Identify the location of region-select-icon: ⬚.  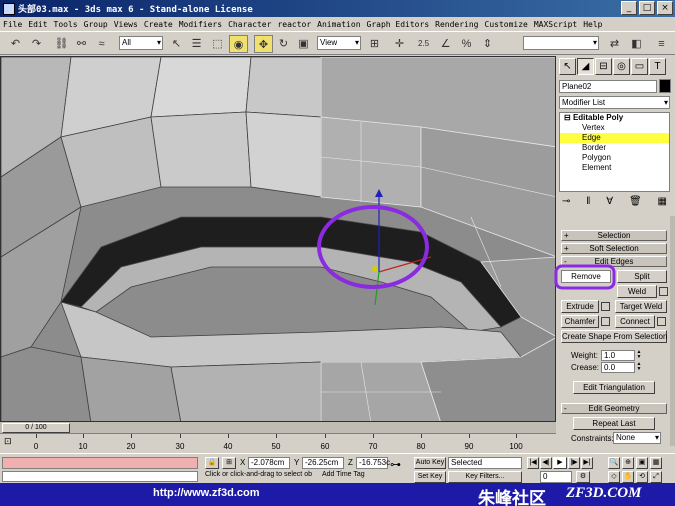
(217, 44).